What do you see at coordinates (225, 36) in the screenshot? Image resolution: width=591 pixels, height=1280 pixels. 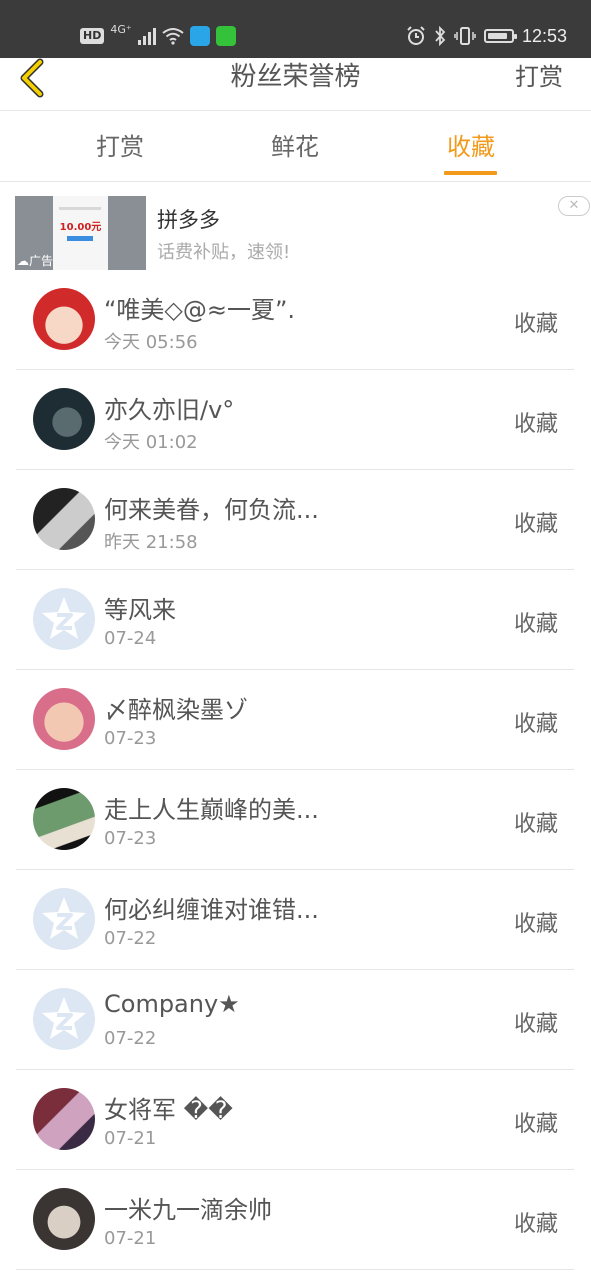 I see `book-app-icon` at bounding box center [225, 36].